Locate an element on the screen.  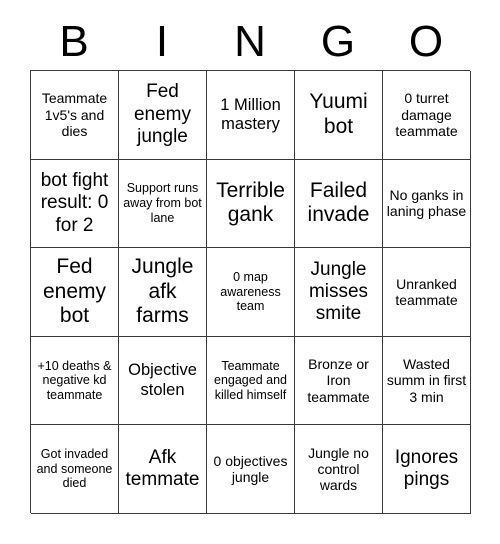
bingo-cell-label: Jungle afk farms is located at coordinates (162, 291).